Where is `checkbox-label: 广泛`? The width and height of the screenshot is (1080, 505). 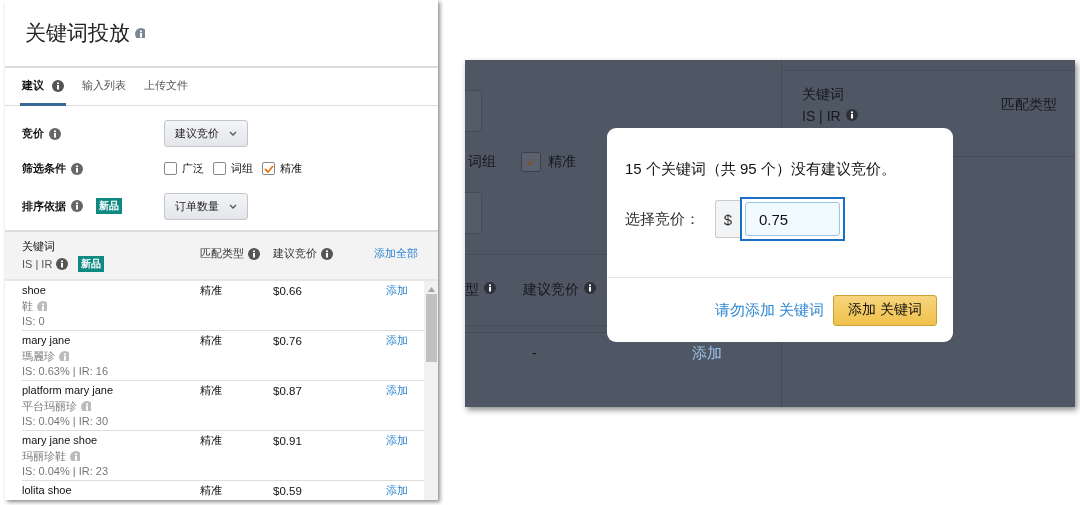 checkbox-label: 广泛 is located at coordinates (193, 168).